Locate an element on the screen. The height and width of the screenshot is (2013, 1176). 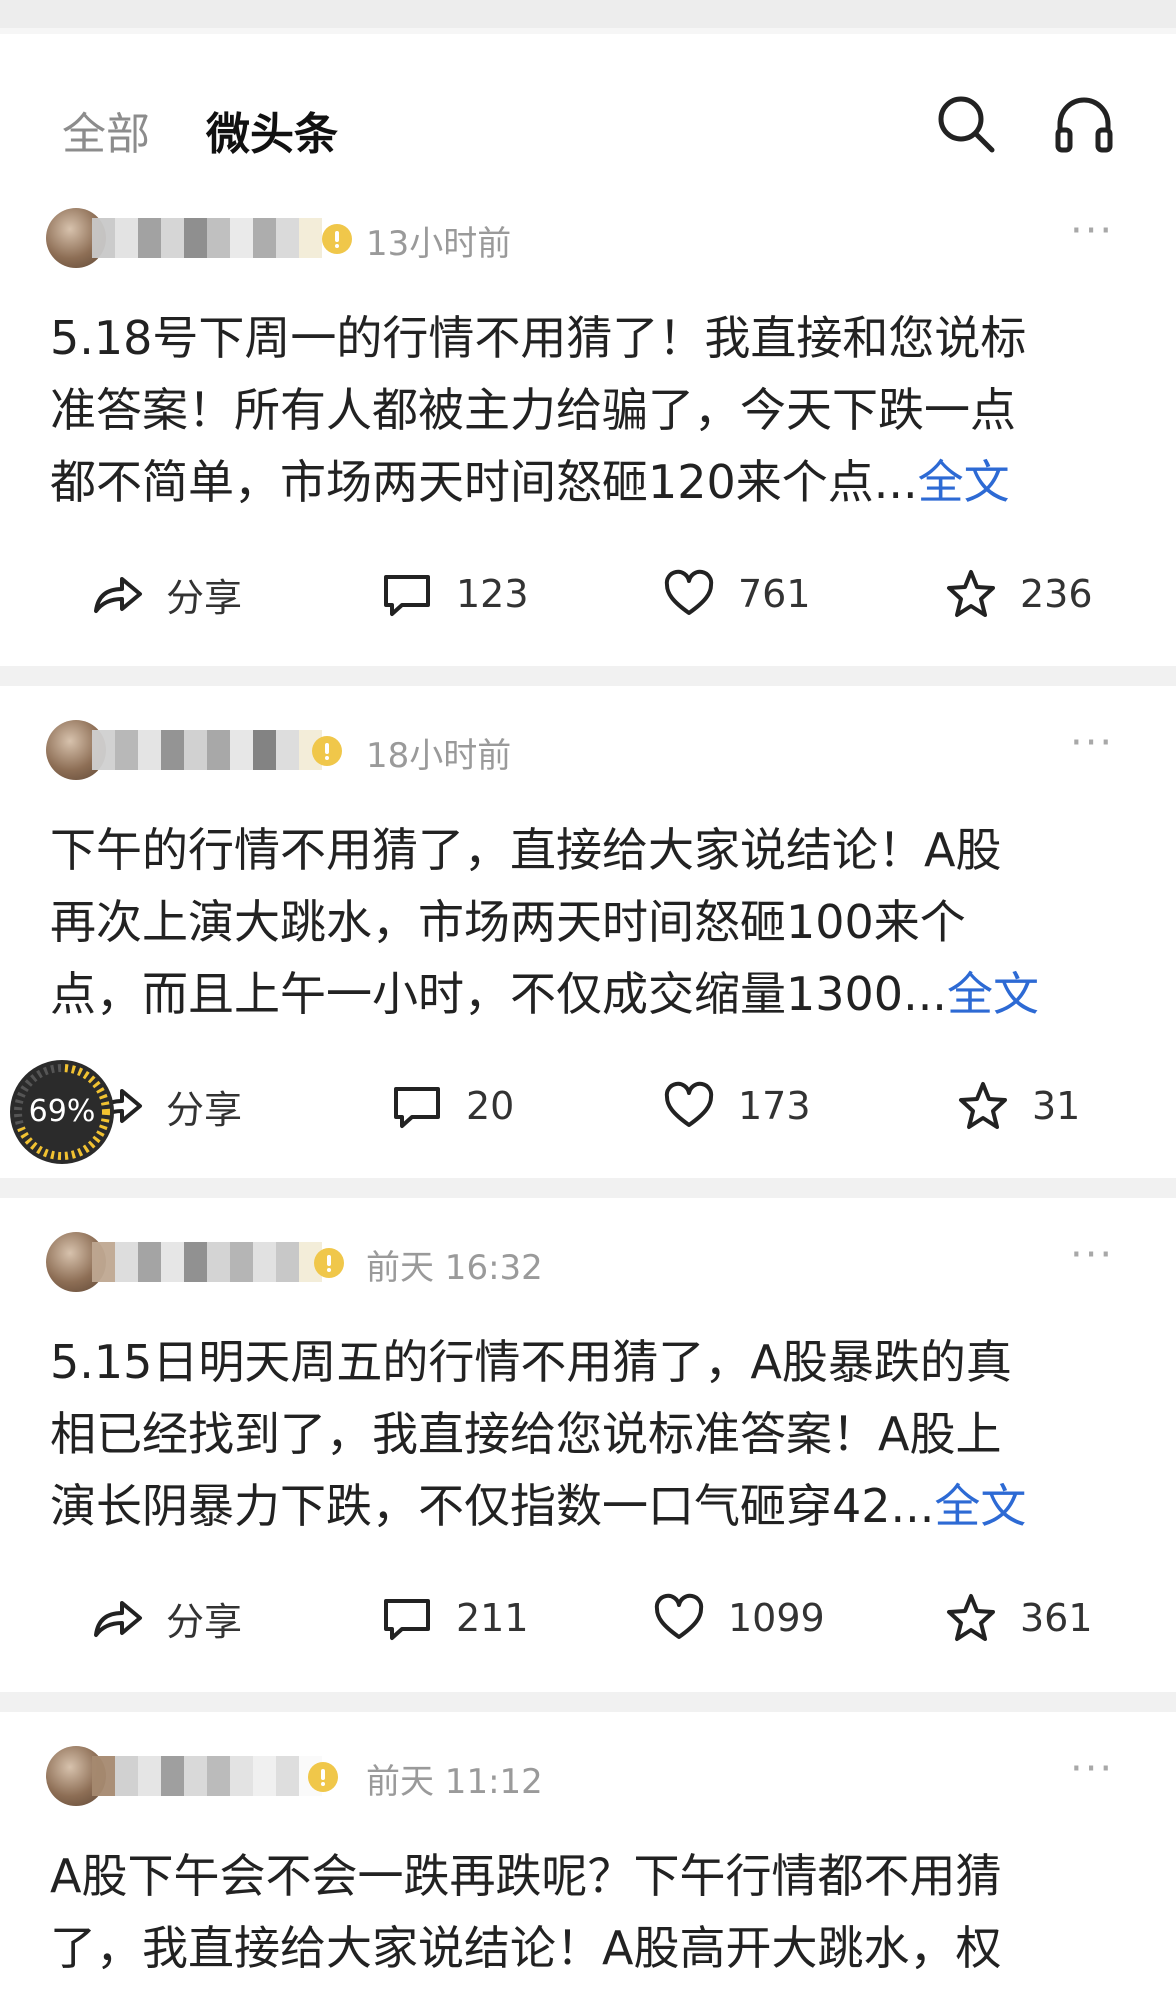
post-line: 相已经找到了，我直接给您说标准答案！A股上 is located at coordinates (526, 1434).